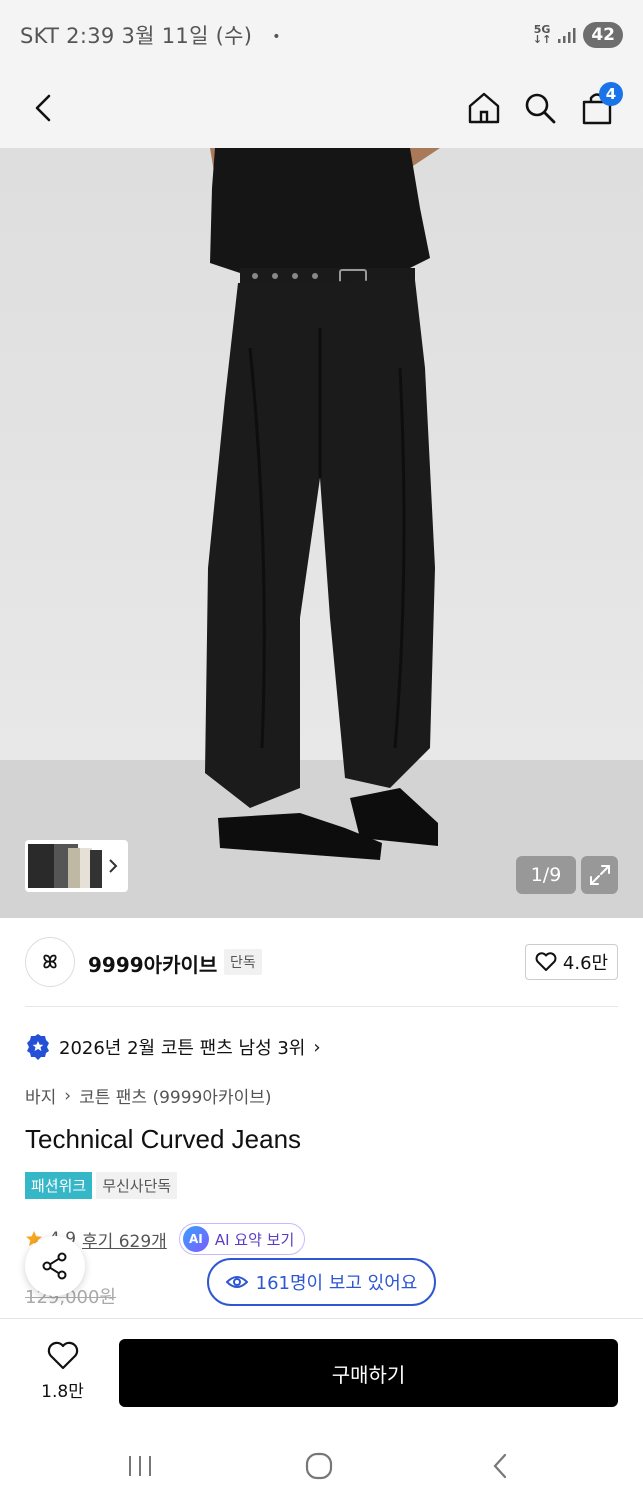 The image size is (643, 1500). What do you see at coordinates (236, 1282) in the screenshot?
I see `eye-icon` at bounding box center [236, 1282].